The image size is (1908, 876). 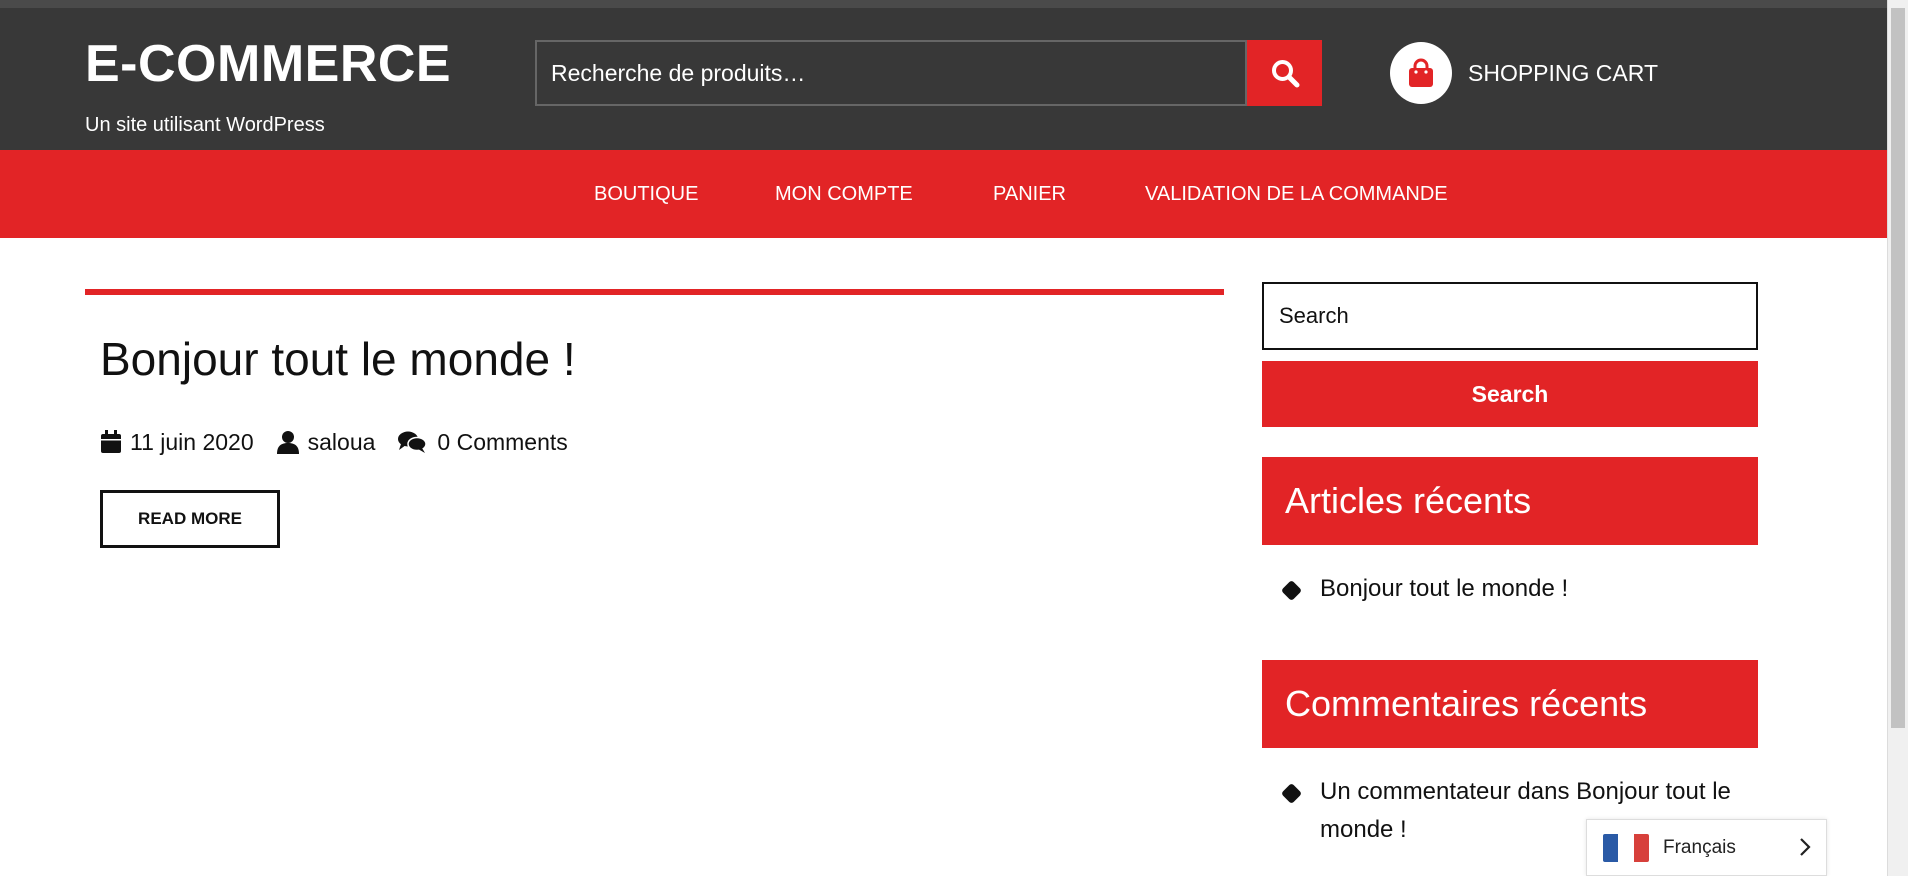 What do you see at coordinates (190, 519) in the screenshot?
I see `read-more-button: READ MORE` at bounding box center [190, 519].